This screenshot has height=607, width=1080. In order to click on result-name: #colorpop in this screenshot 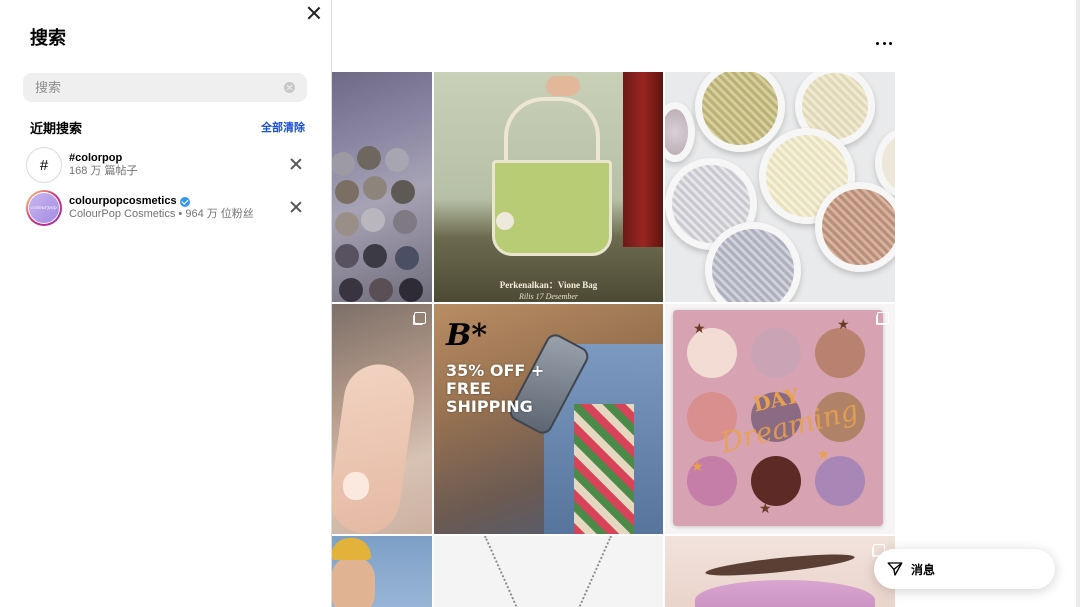, I will do `click(96, 158)`.